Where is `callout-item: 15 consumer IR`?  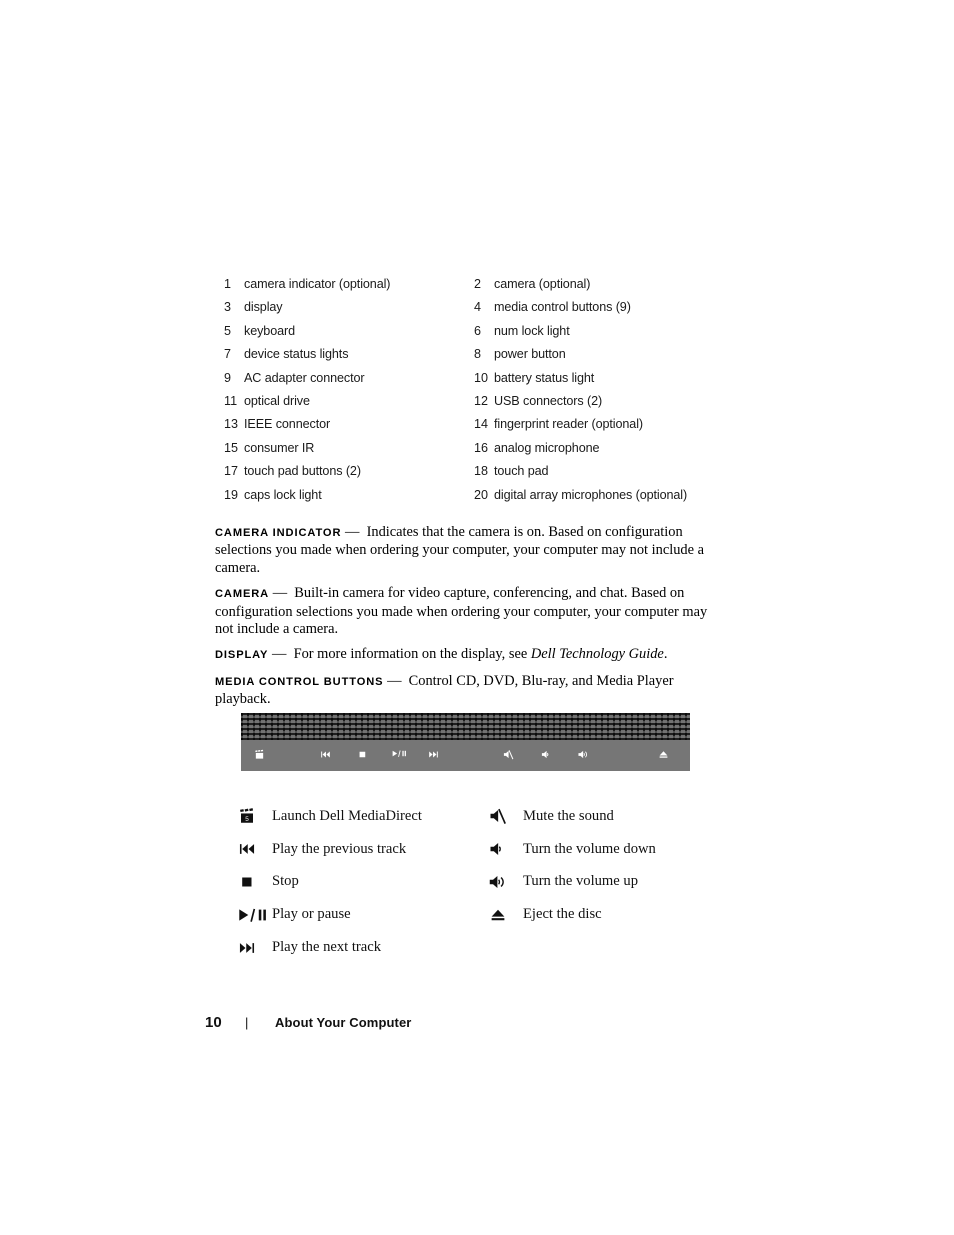
callout-item: 15 consumer IR is located at coordinates (341, 448).